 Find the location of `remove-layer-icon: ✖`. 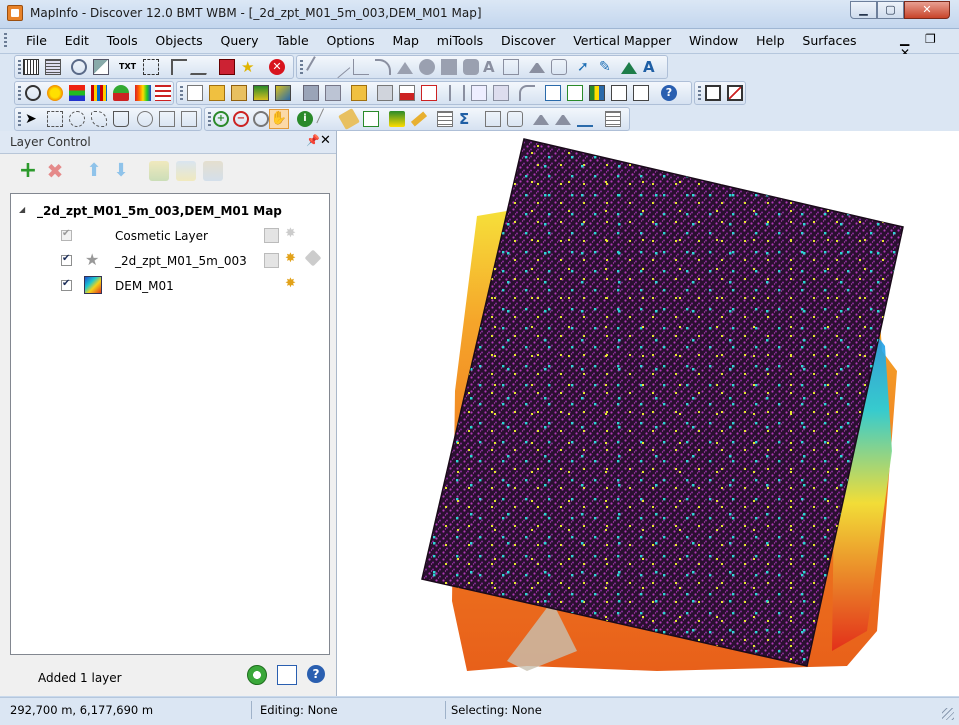

remove-layer-icon: ✖ is located at coordinates (55, 171).